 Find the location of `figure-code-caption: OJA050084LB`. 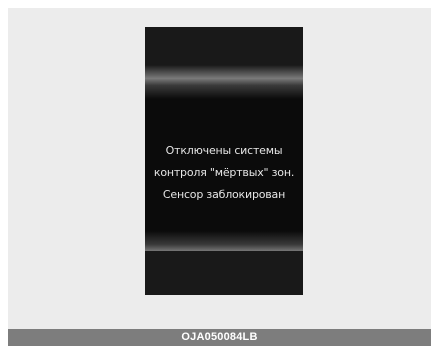

figure-code-caption: OJA050084LB is located at coordinates (219, 337).